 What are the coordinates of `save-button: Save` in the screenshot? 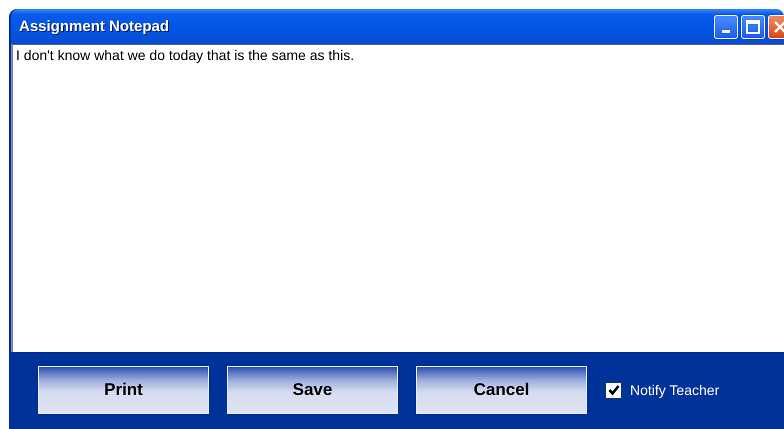 It's located at (312, 390).